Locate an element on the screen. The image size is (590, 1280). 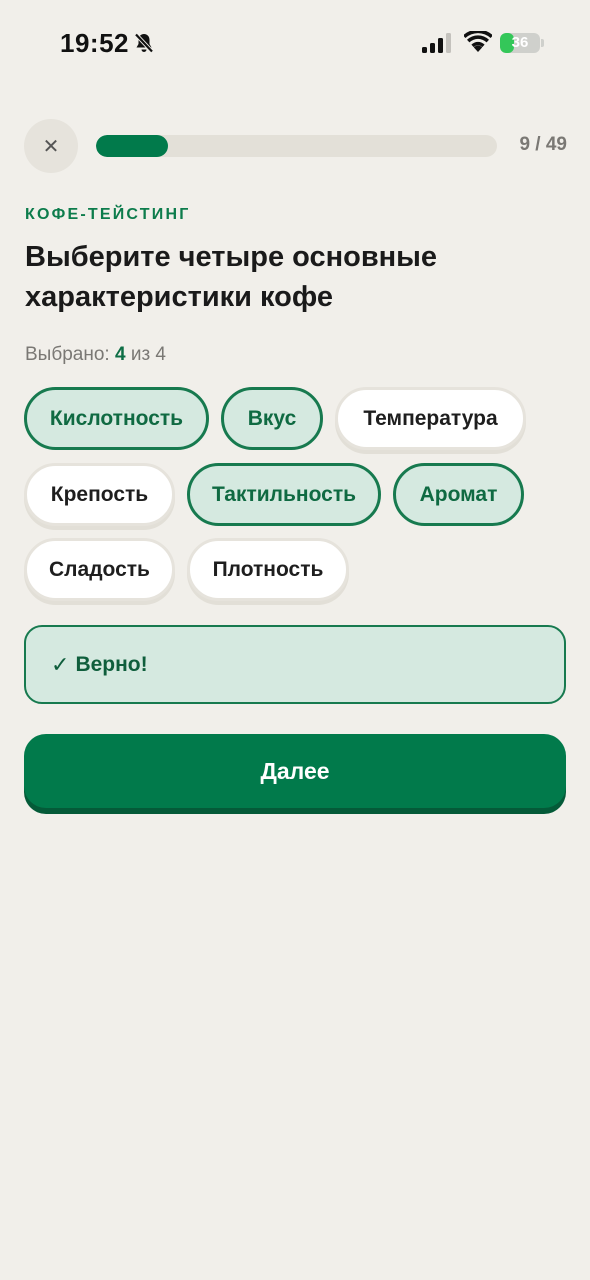
option-chip: Аромат is located at coordinates (458, 494).